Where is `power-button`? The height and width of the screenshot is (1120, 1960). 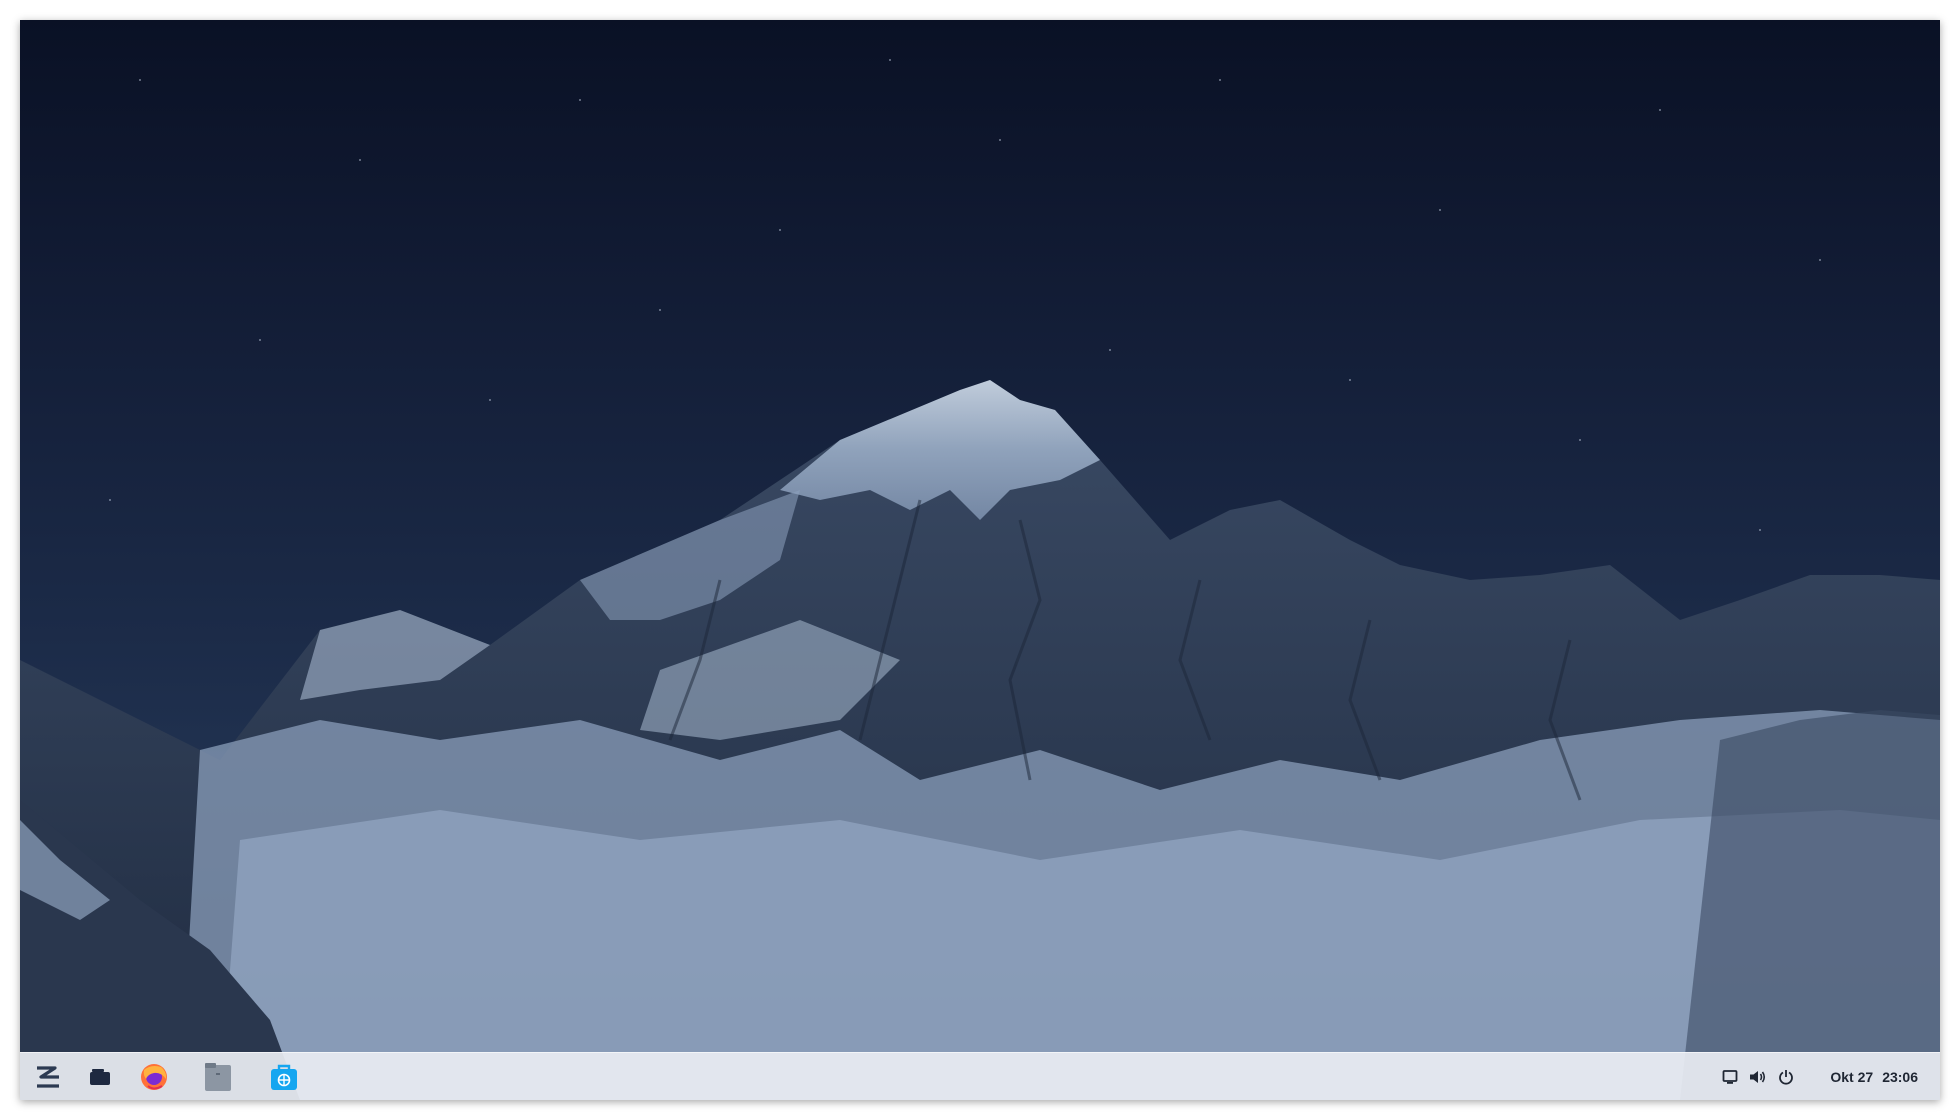
power-button is located at coordinates (1786, 1076).